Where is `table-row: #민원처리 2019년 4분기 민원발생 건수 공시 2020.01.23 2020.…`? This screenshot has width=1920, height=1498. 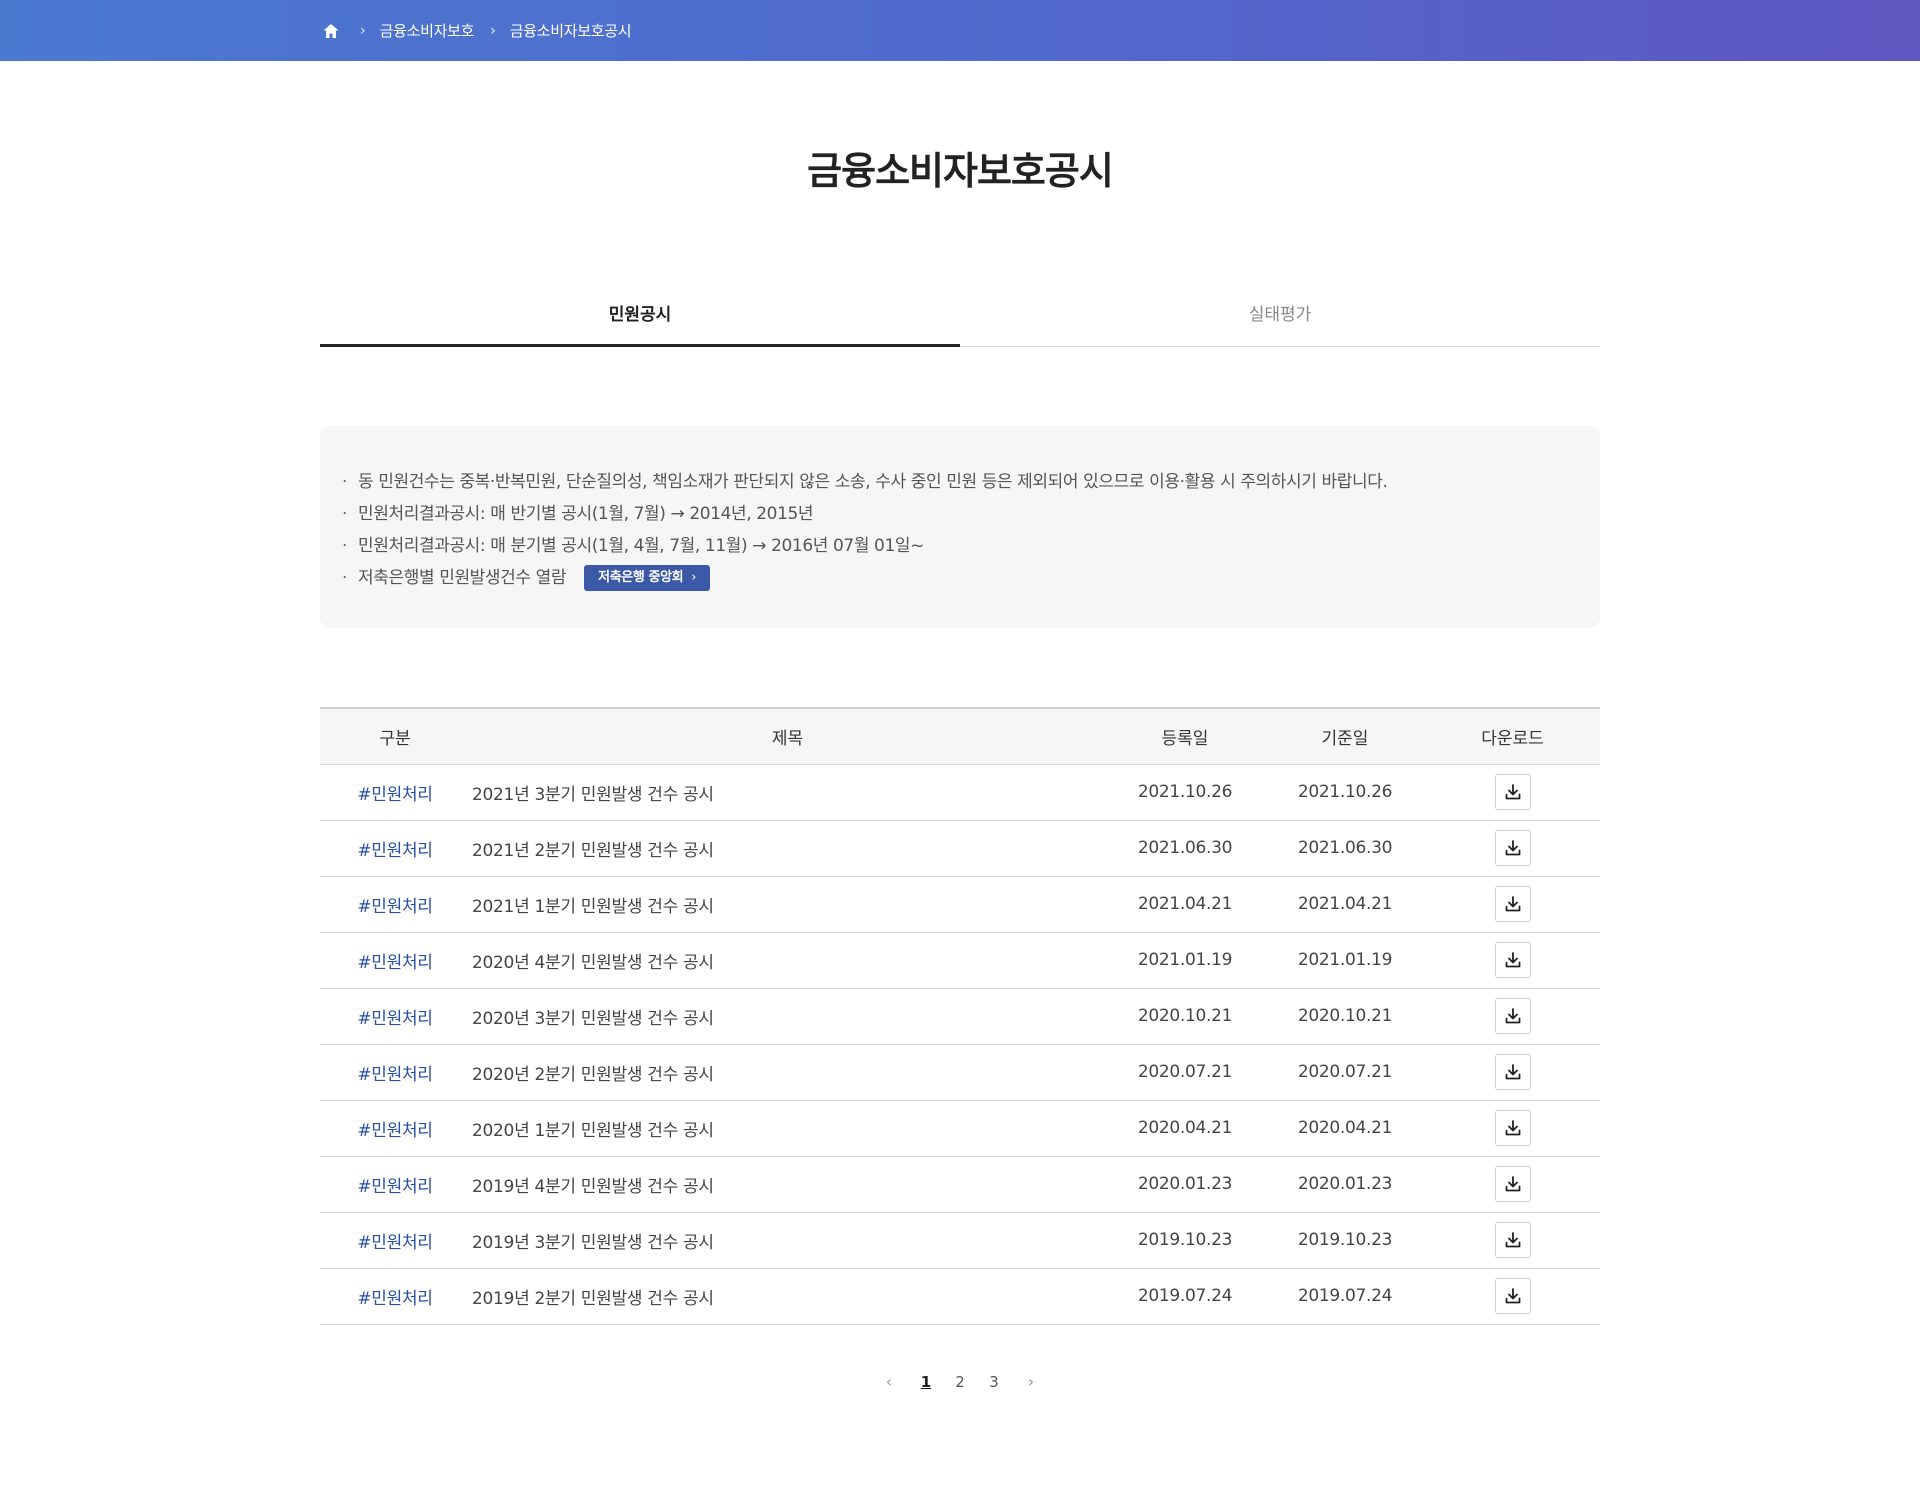
table-row: #민원처리 2019년 4분기 민원발생 건수 공시 2020.01.23 2020.… is located at coordinates (960, 1184).